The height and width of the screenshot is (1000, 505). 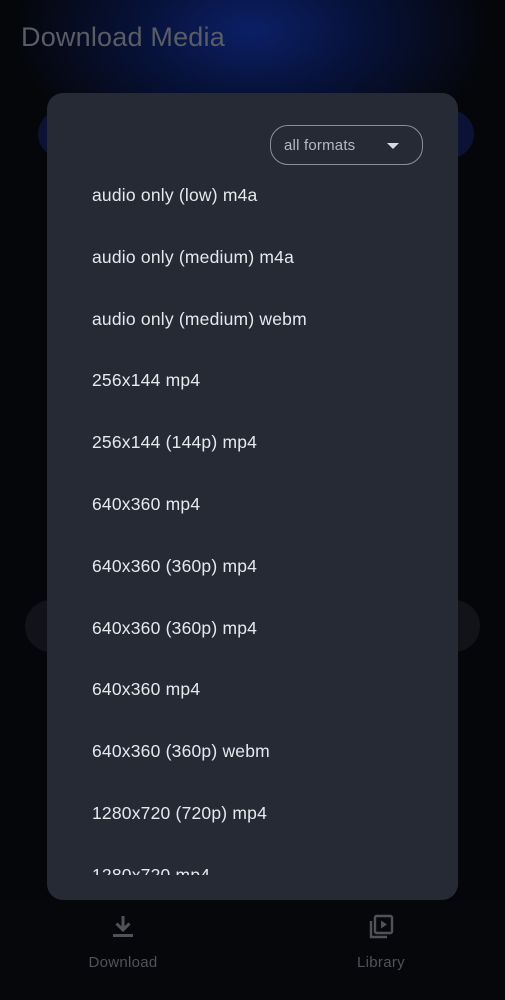 I want to click on format-option: audio only (low) m4a, so click(x=252, y=196).